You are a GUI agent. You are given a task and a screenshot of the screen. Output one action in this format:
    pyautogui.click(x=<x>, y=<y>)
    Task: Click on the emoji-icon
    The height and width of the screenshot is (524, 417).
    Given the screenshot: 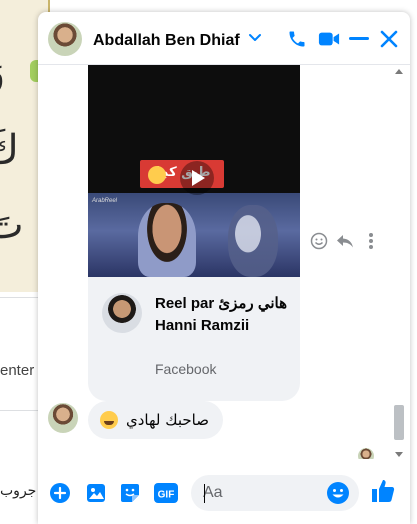 What is the action you would take?
    pyautogui.click(x=338, y=493)
    